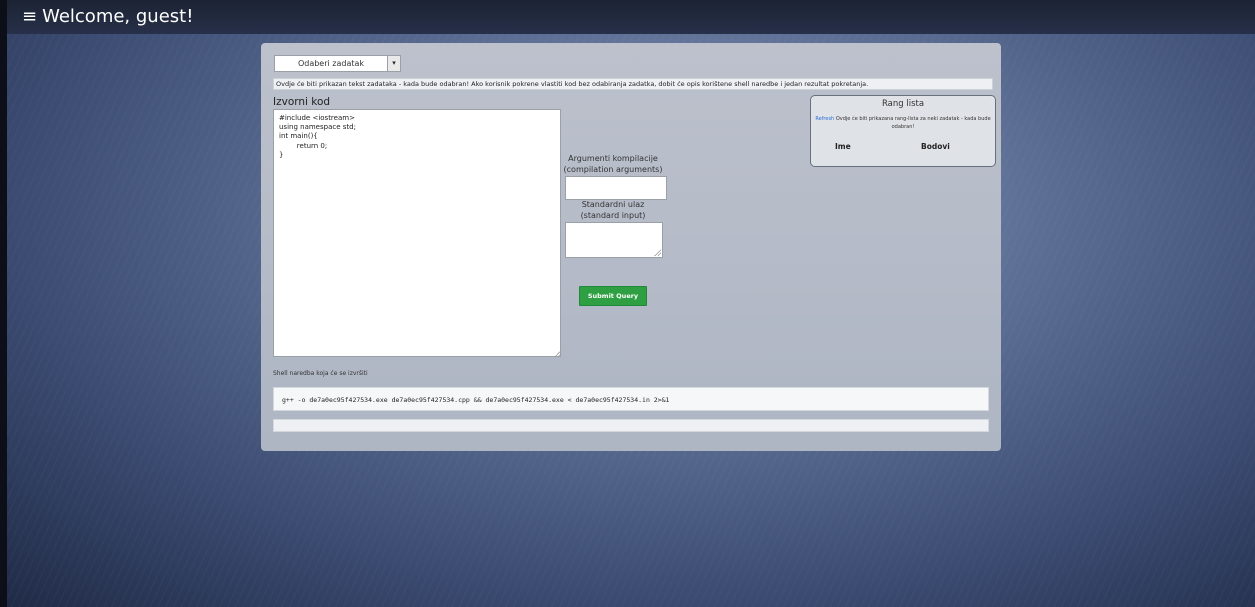 This screenshot has height=607, width=1255. What do you see at coordinates (393, 63) in the screenshot?
I see `chevron-down-icon: ▾` at bounding box center [393, 63].